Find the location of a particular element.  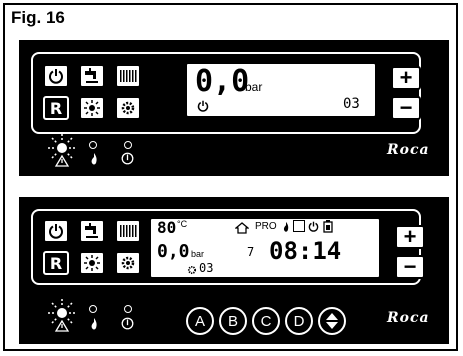

temperature-readout: 80 is located at coordinates (167, 227).